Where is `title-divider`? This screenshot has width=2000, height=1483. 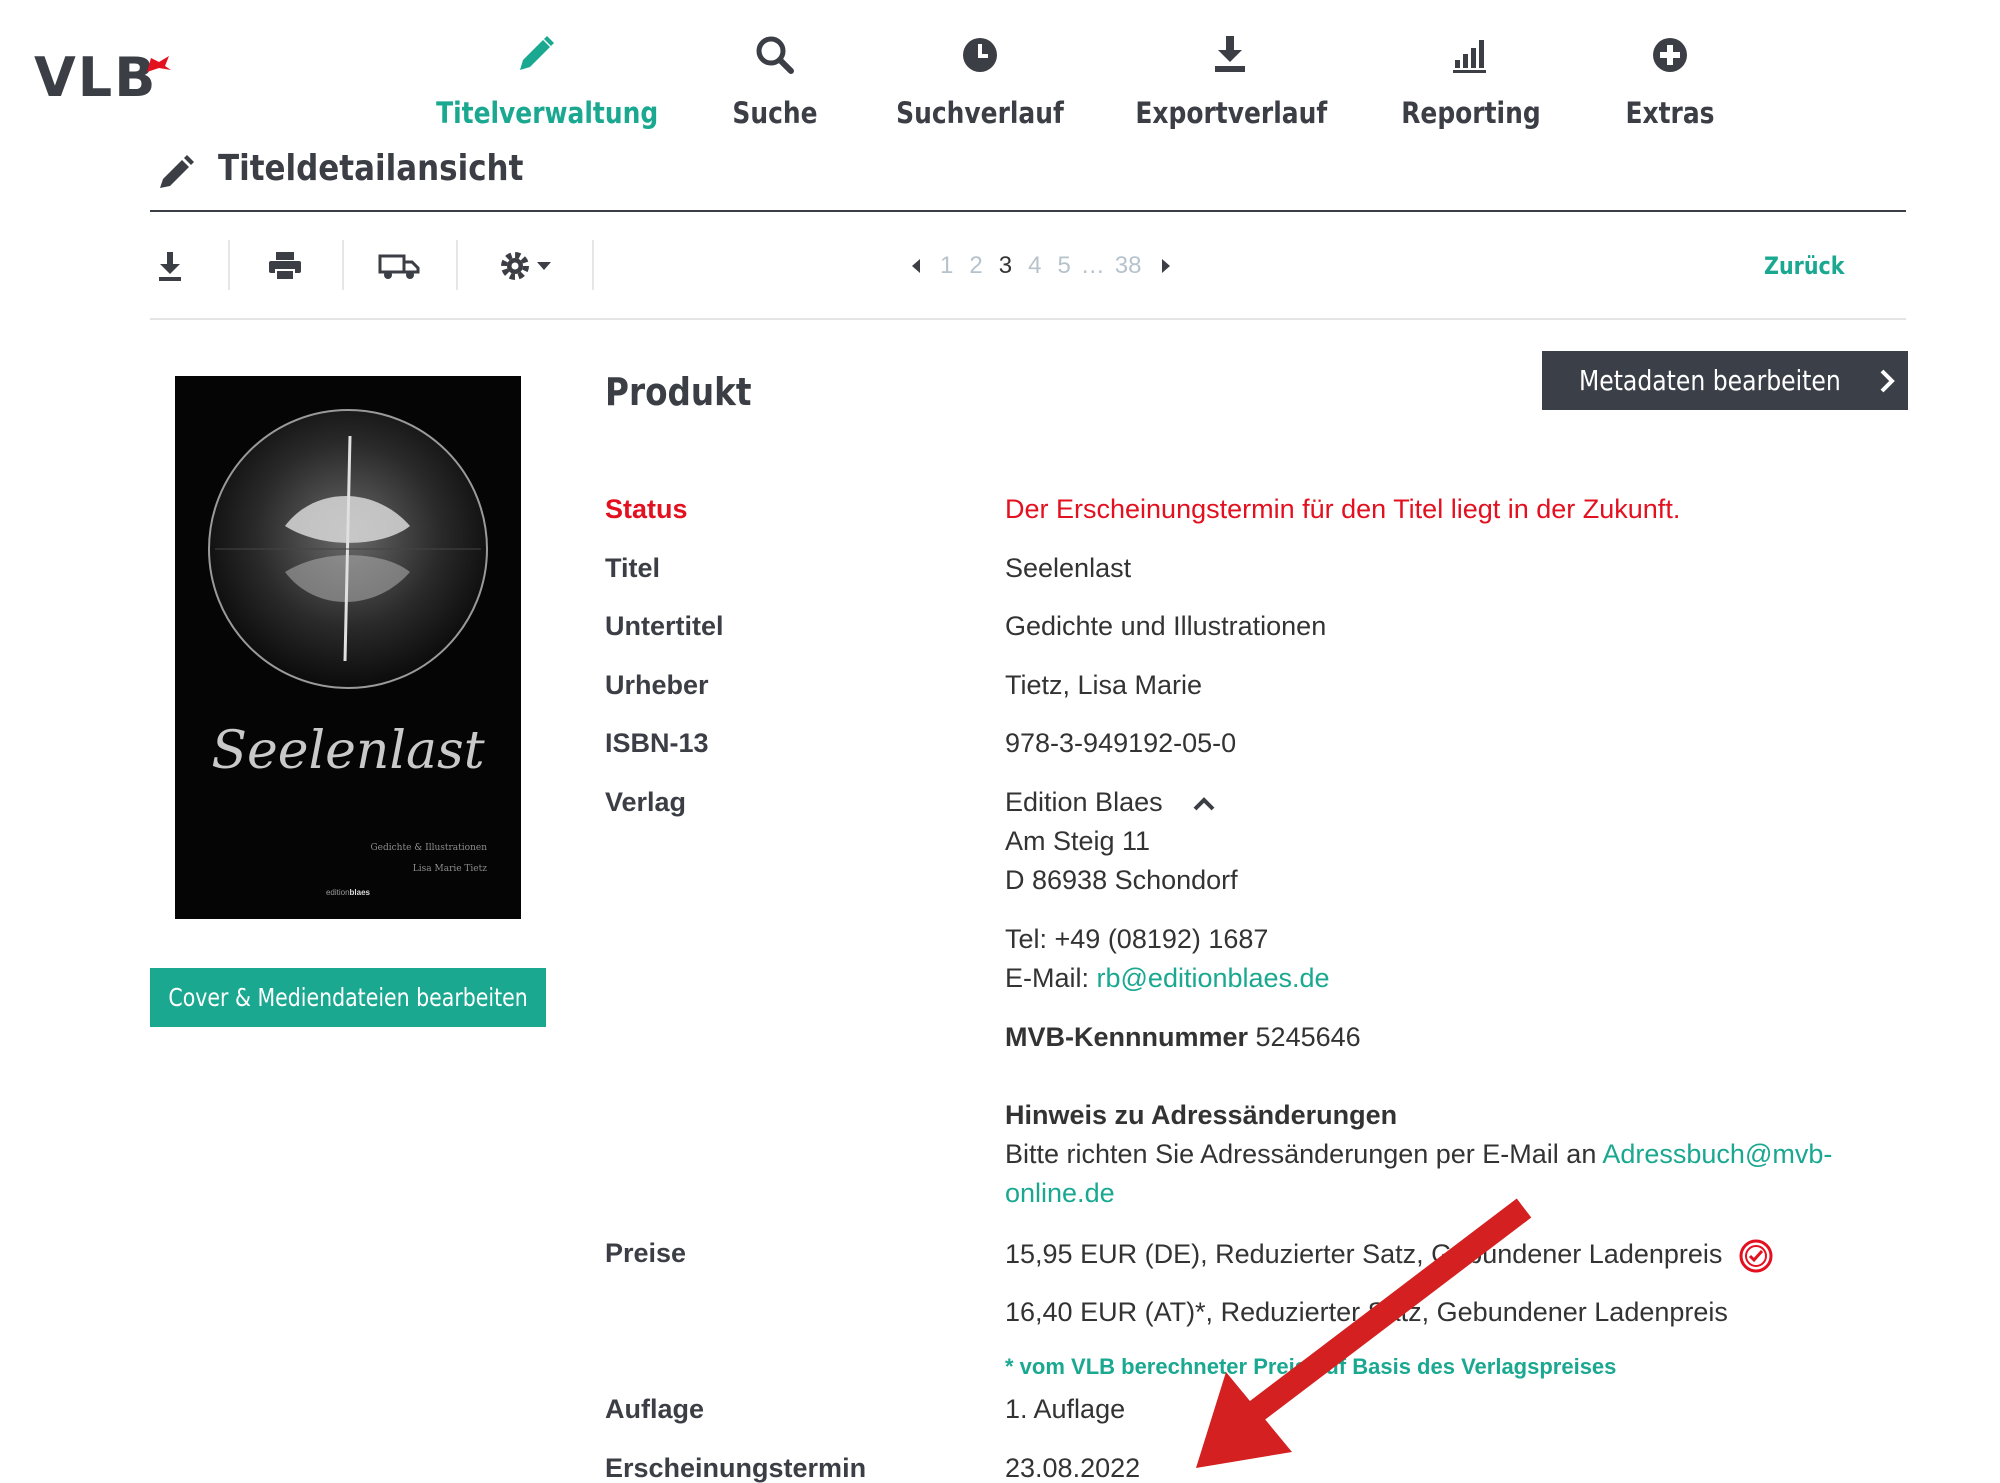 title-divider is located at coordinates (1028, 211).